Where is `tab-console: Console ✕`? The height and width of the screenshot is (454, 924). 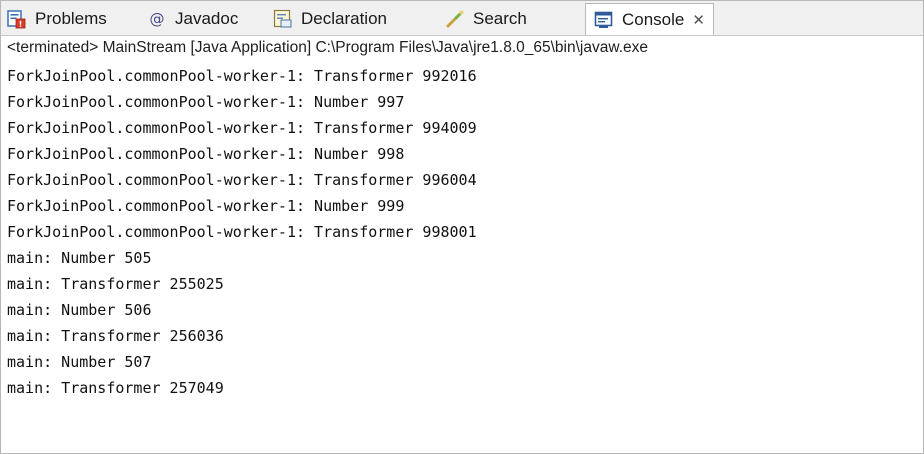 tab-console: Console ✕ is located at coordinates (649, 19).